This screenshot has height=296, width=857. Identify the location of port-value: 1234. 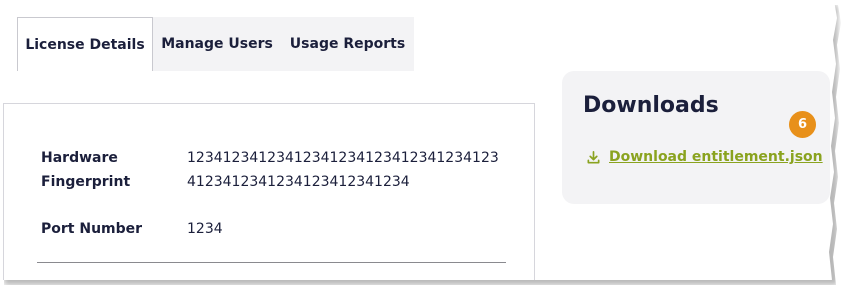
(205, 229).